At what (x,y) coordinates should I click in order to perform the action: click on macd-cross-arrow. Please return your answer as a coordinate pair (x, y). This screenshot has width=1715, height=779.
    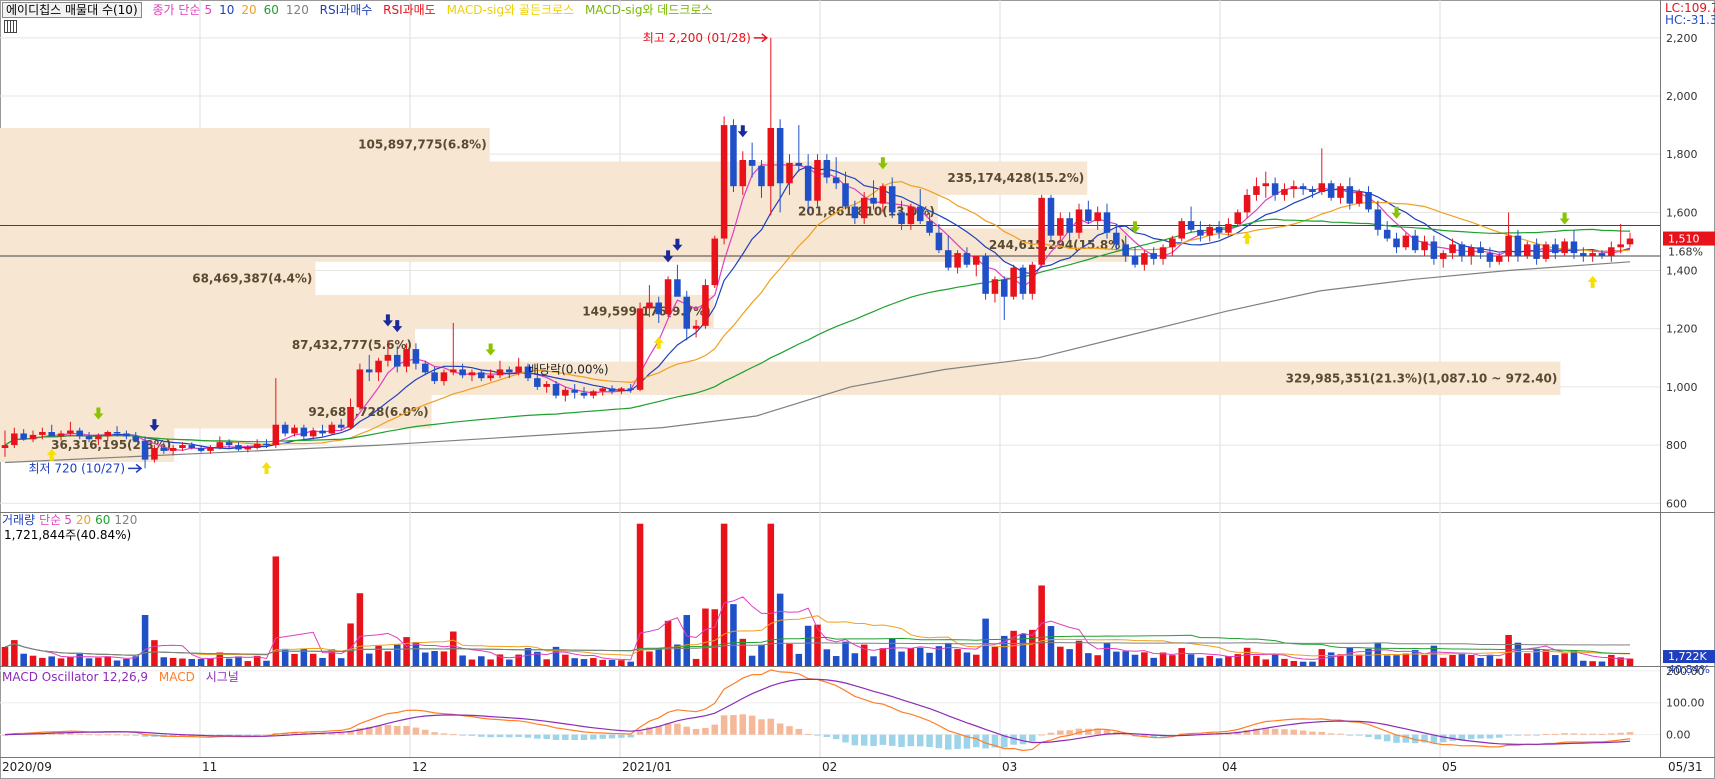
    Looking at the image, I should click on (1396, 212).